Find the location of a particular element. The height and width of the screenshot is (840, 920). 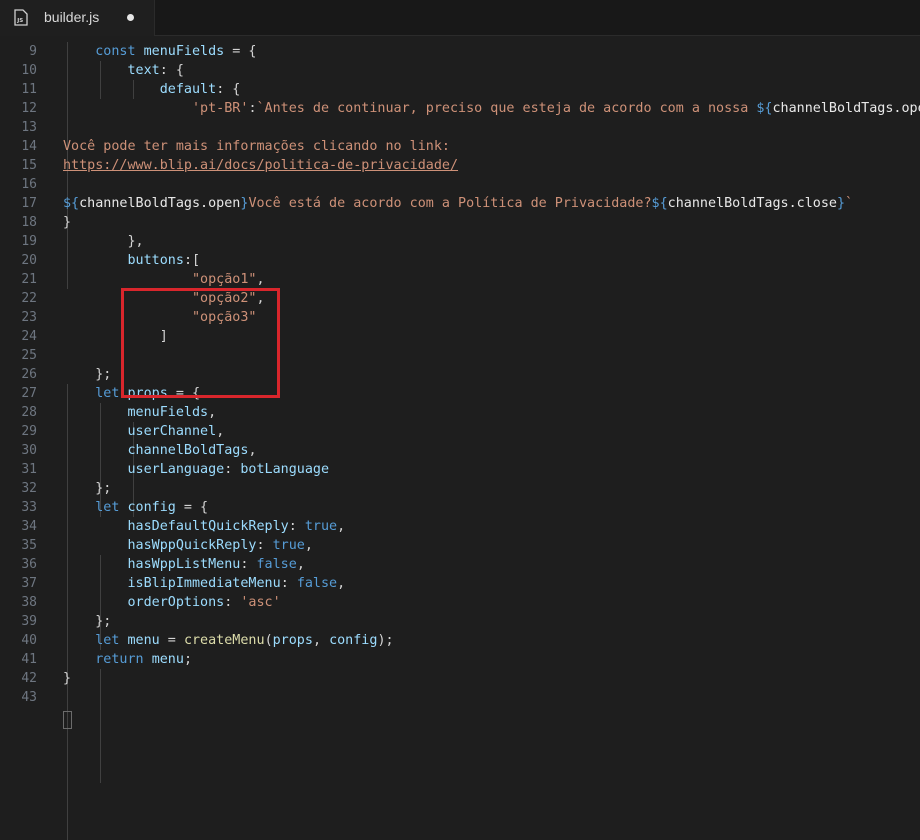

line-number: 35 is located at coordinates (29, 545).